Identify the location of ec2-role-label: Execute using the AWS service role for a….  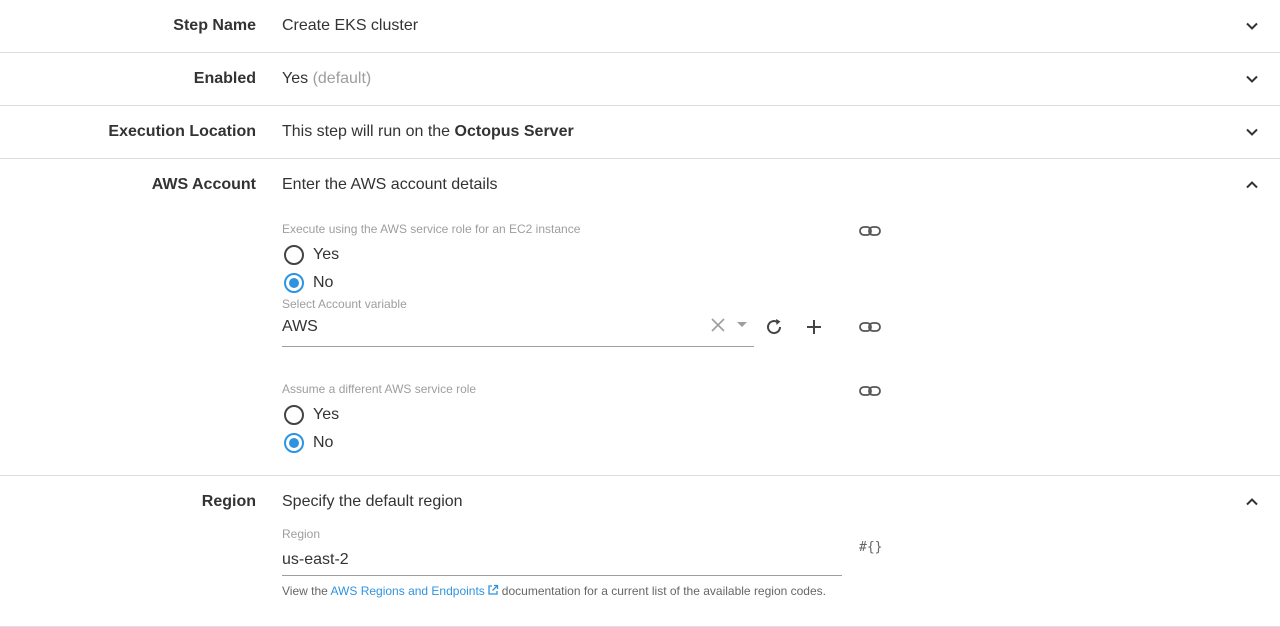
(431, 229).